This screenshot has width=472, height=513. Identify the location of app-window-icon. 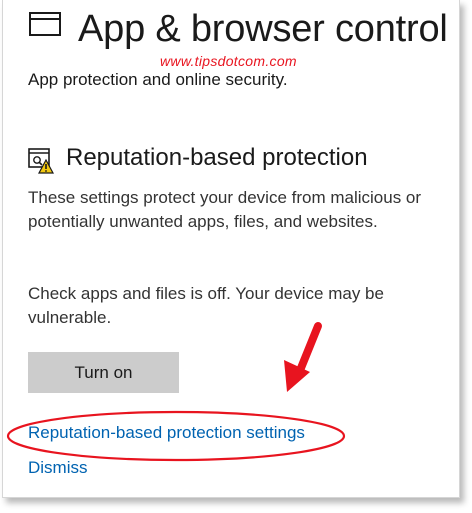
(45, 24).